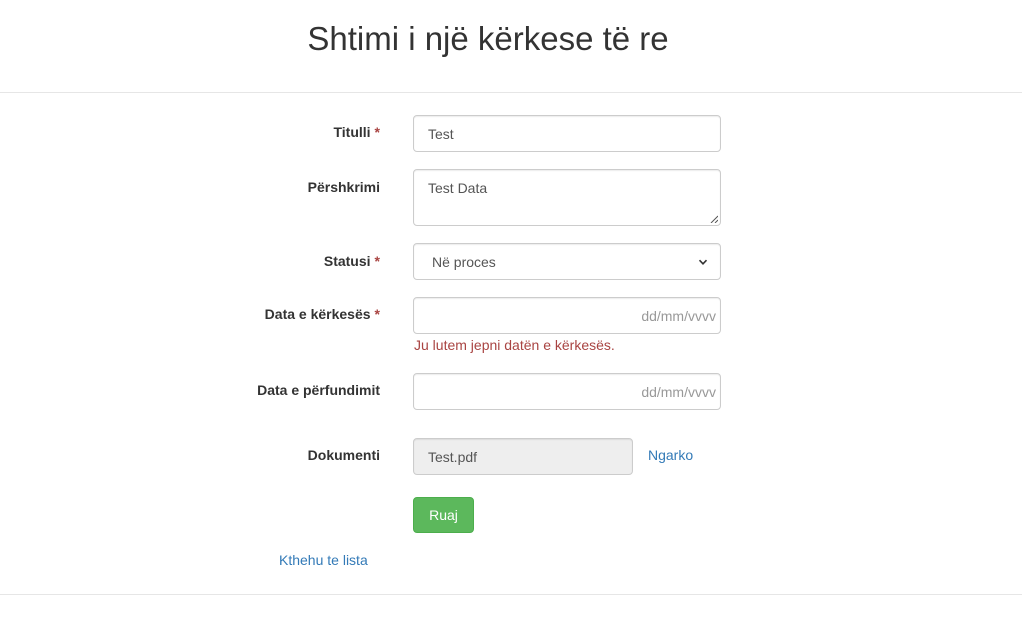 The image size is (1022, 622). Describe the element at coordinates (567, 133) in the screenshot. I see `title-input: Test` at that location.